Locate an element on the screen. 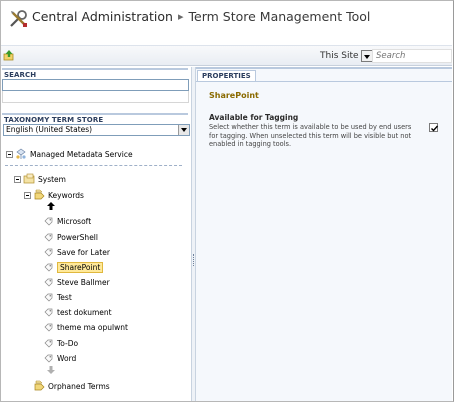 The image size is (454, 402). tools-icon is located at coordinates (18, 18).